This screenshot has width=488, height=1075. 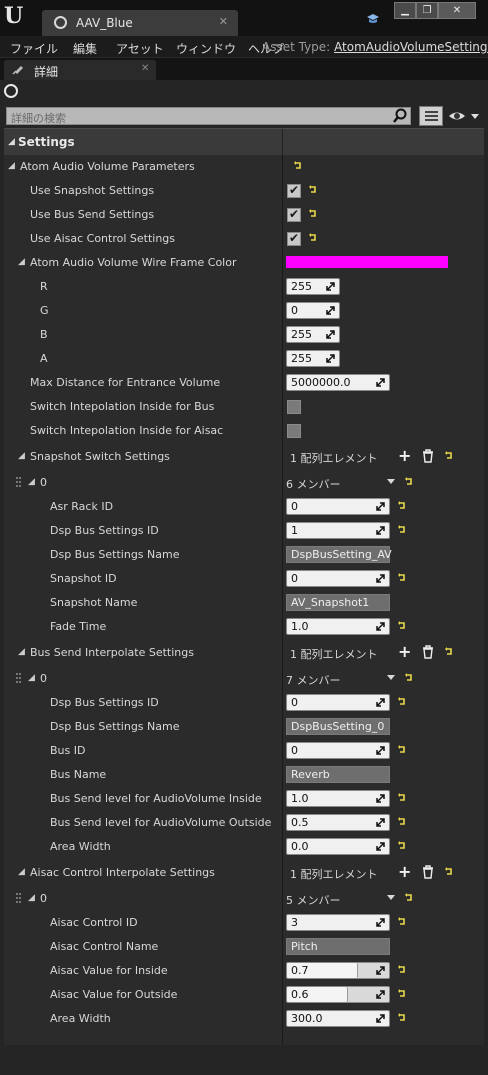 I want to click on graduation-cap-icon, so click(x=373, y=19).